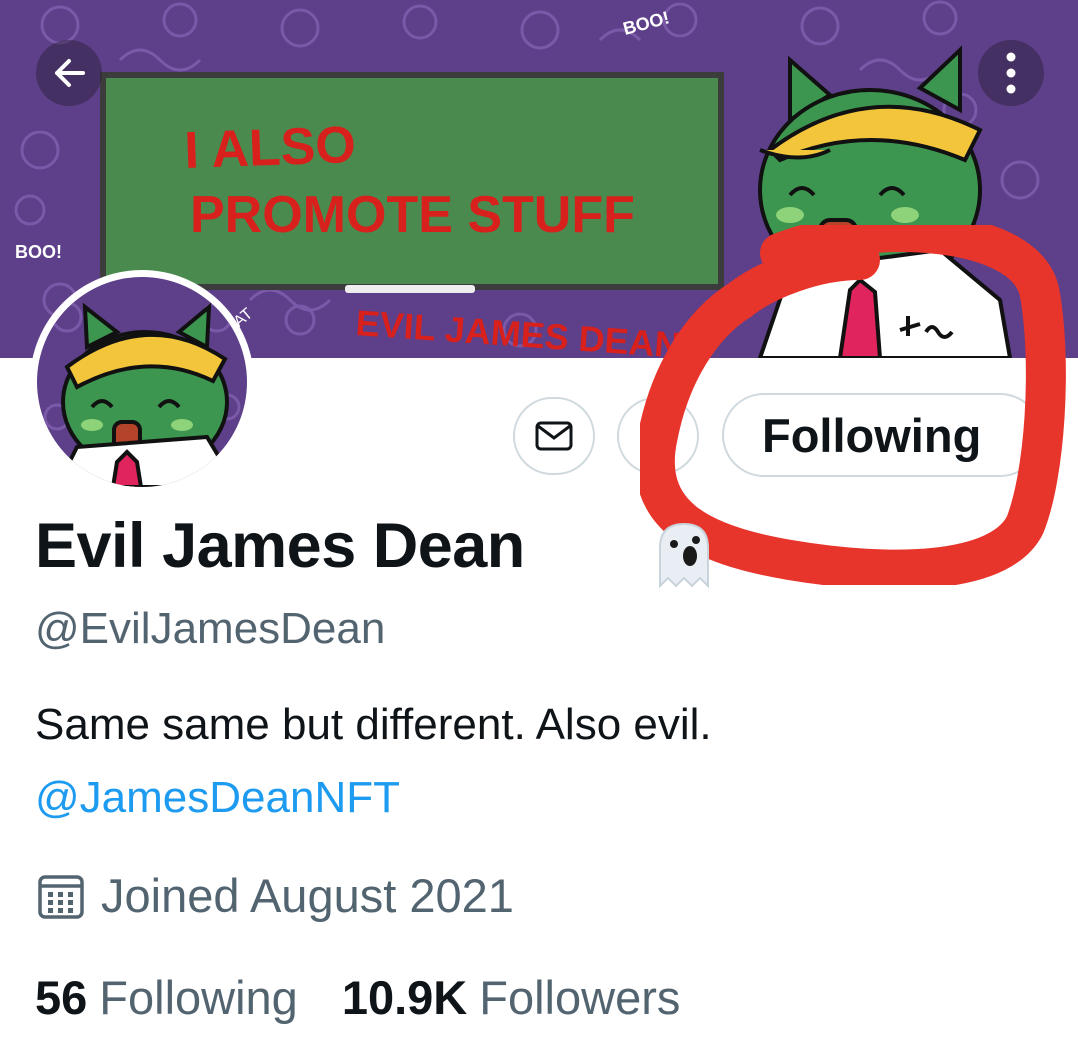 The width and height of the screenshot is (1078, 1049). I want to click on envelope-icon, so click(554, 436).